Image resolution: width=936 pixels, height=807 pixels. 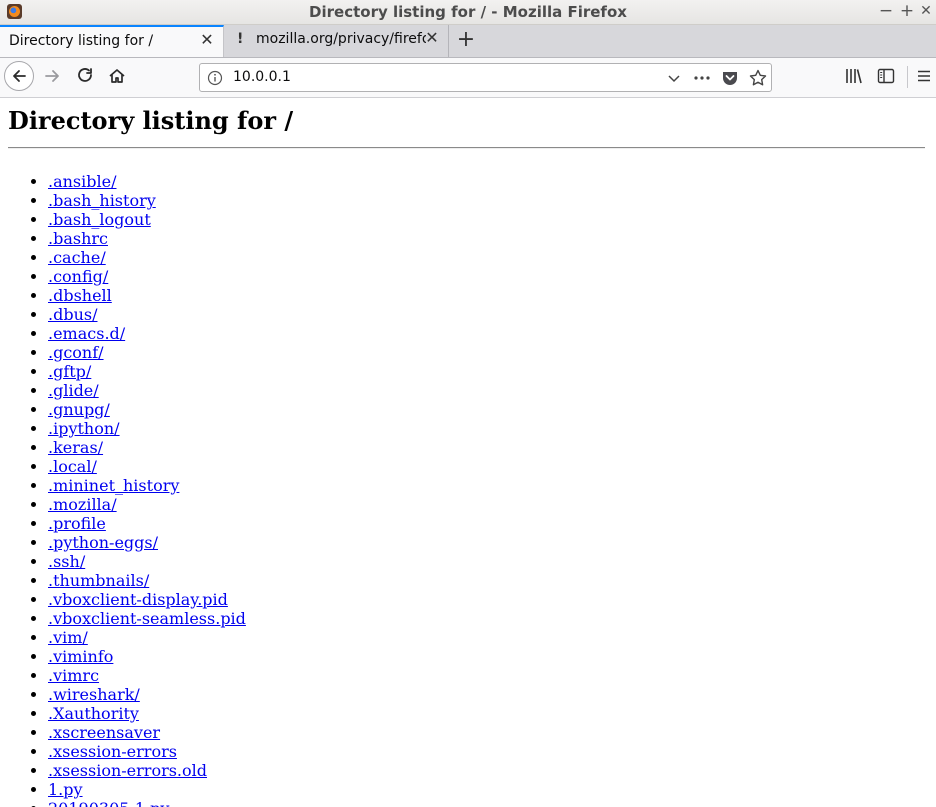 I want to click on file-link: .bash_history, so click(x=102, y=200).